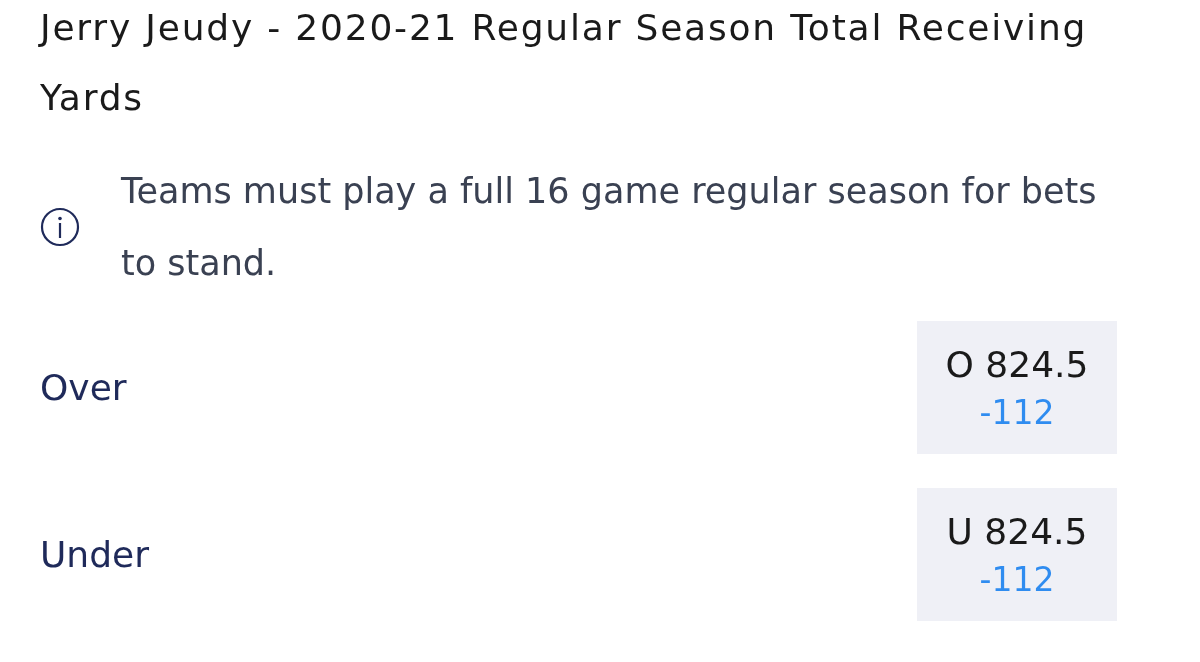 The height and width of the screenshot is (662, 1200). I want to click on outcome-label: Under, so click(94, 554).